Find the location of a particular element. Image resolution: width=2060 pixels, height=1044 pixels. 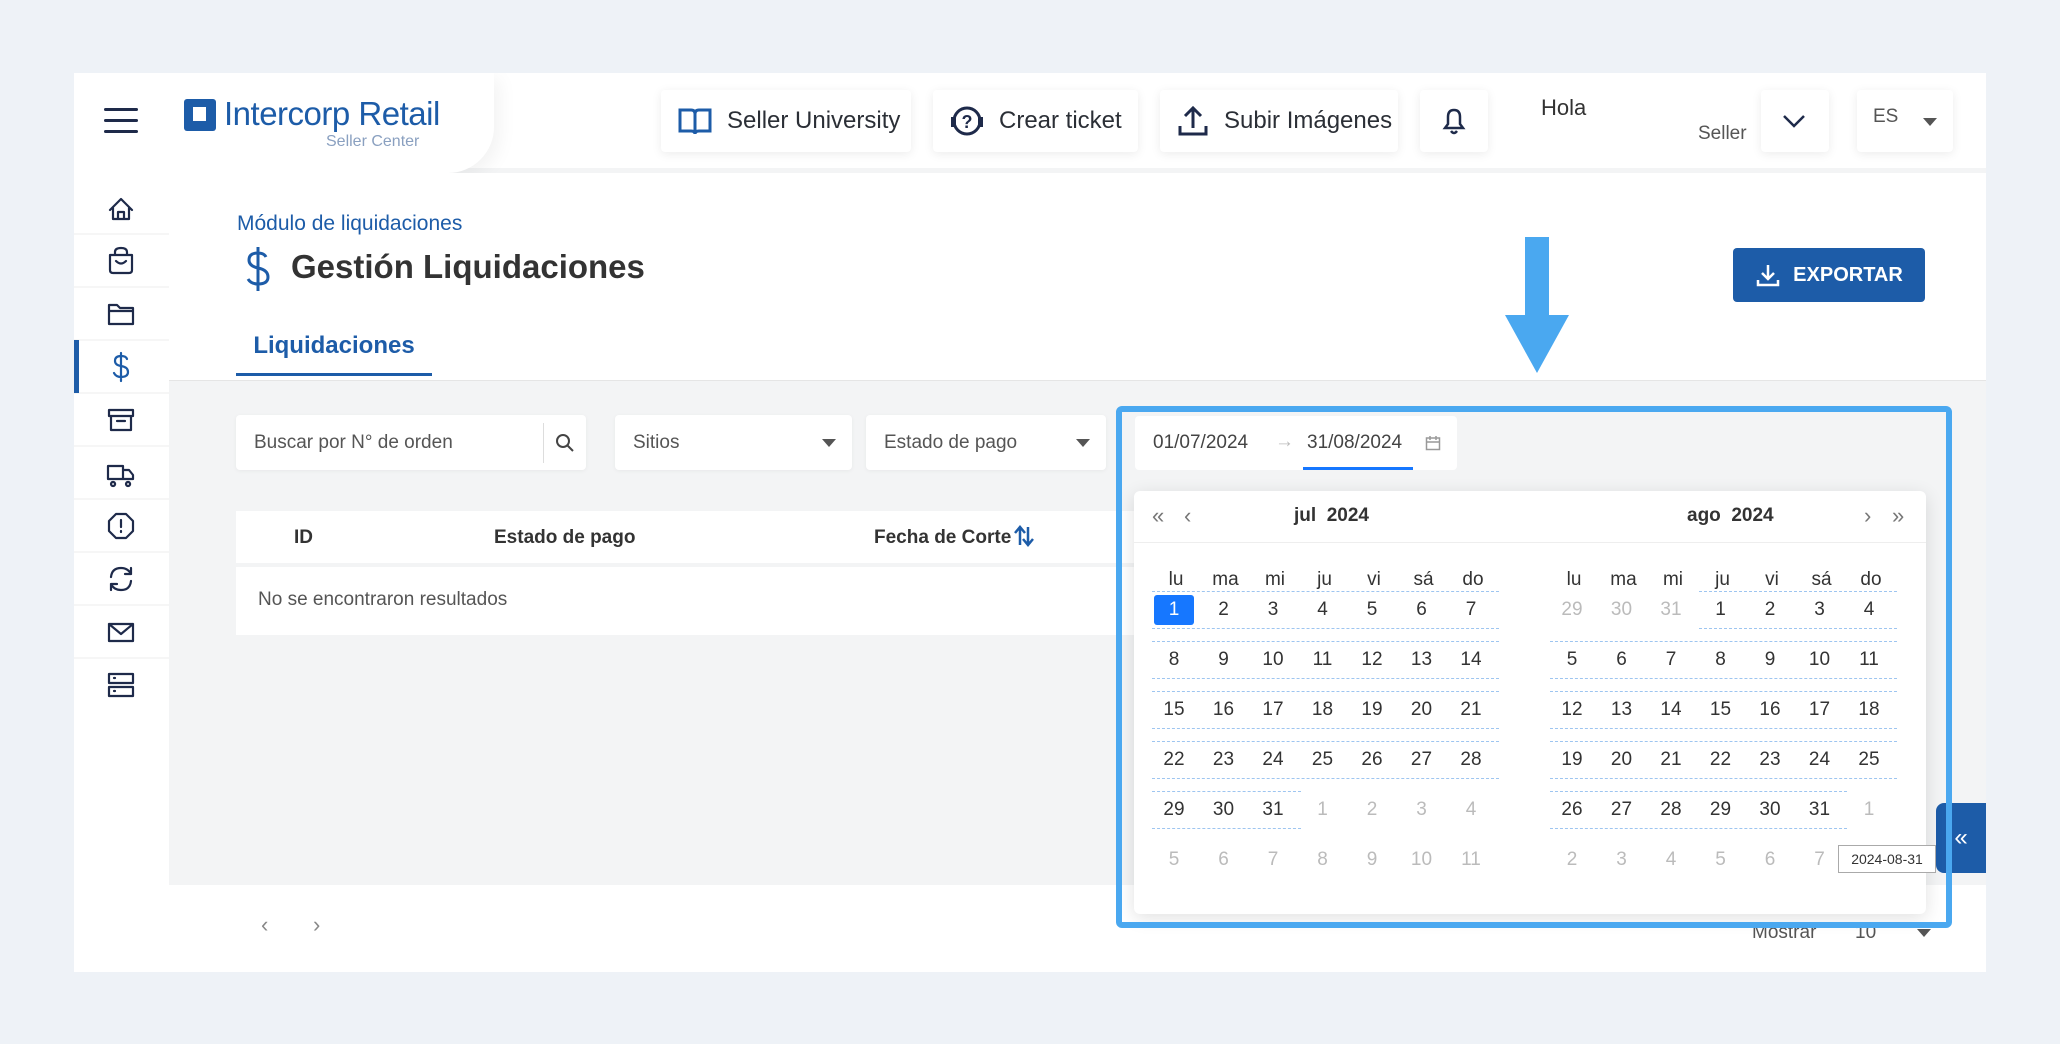

table-header: ID Estado de pago Fecha de Corte is located at coordinates (695, 537).